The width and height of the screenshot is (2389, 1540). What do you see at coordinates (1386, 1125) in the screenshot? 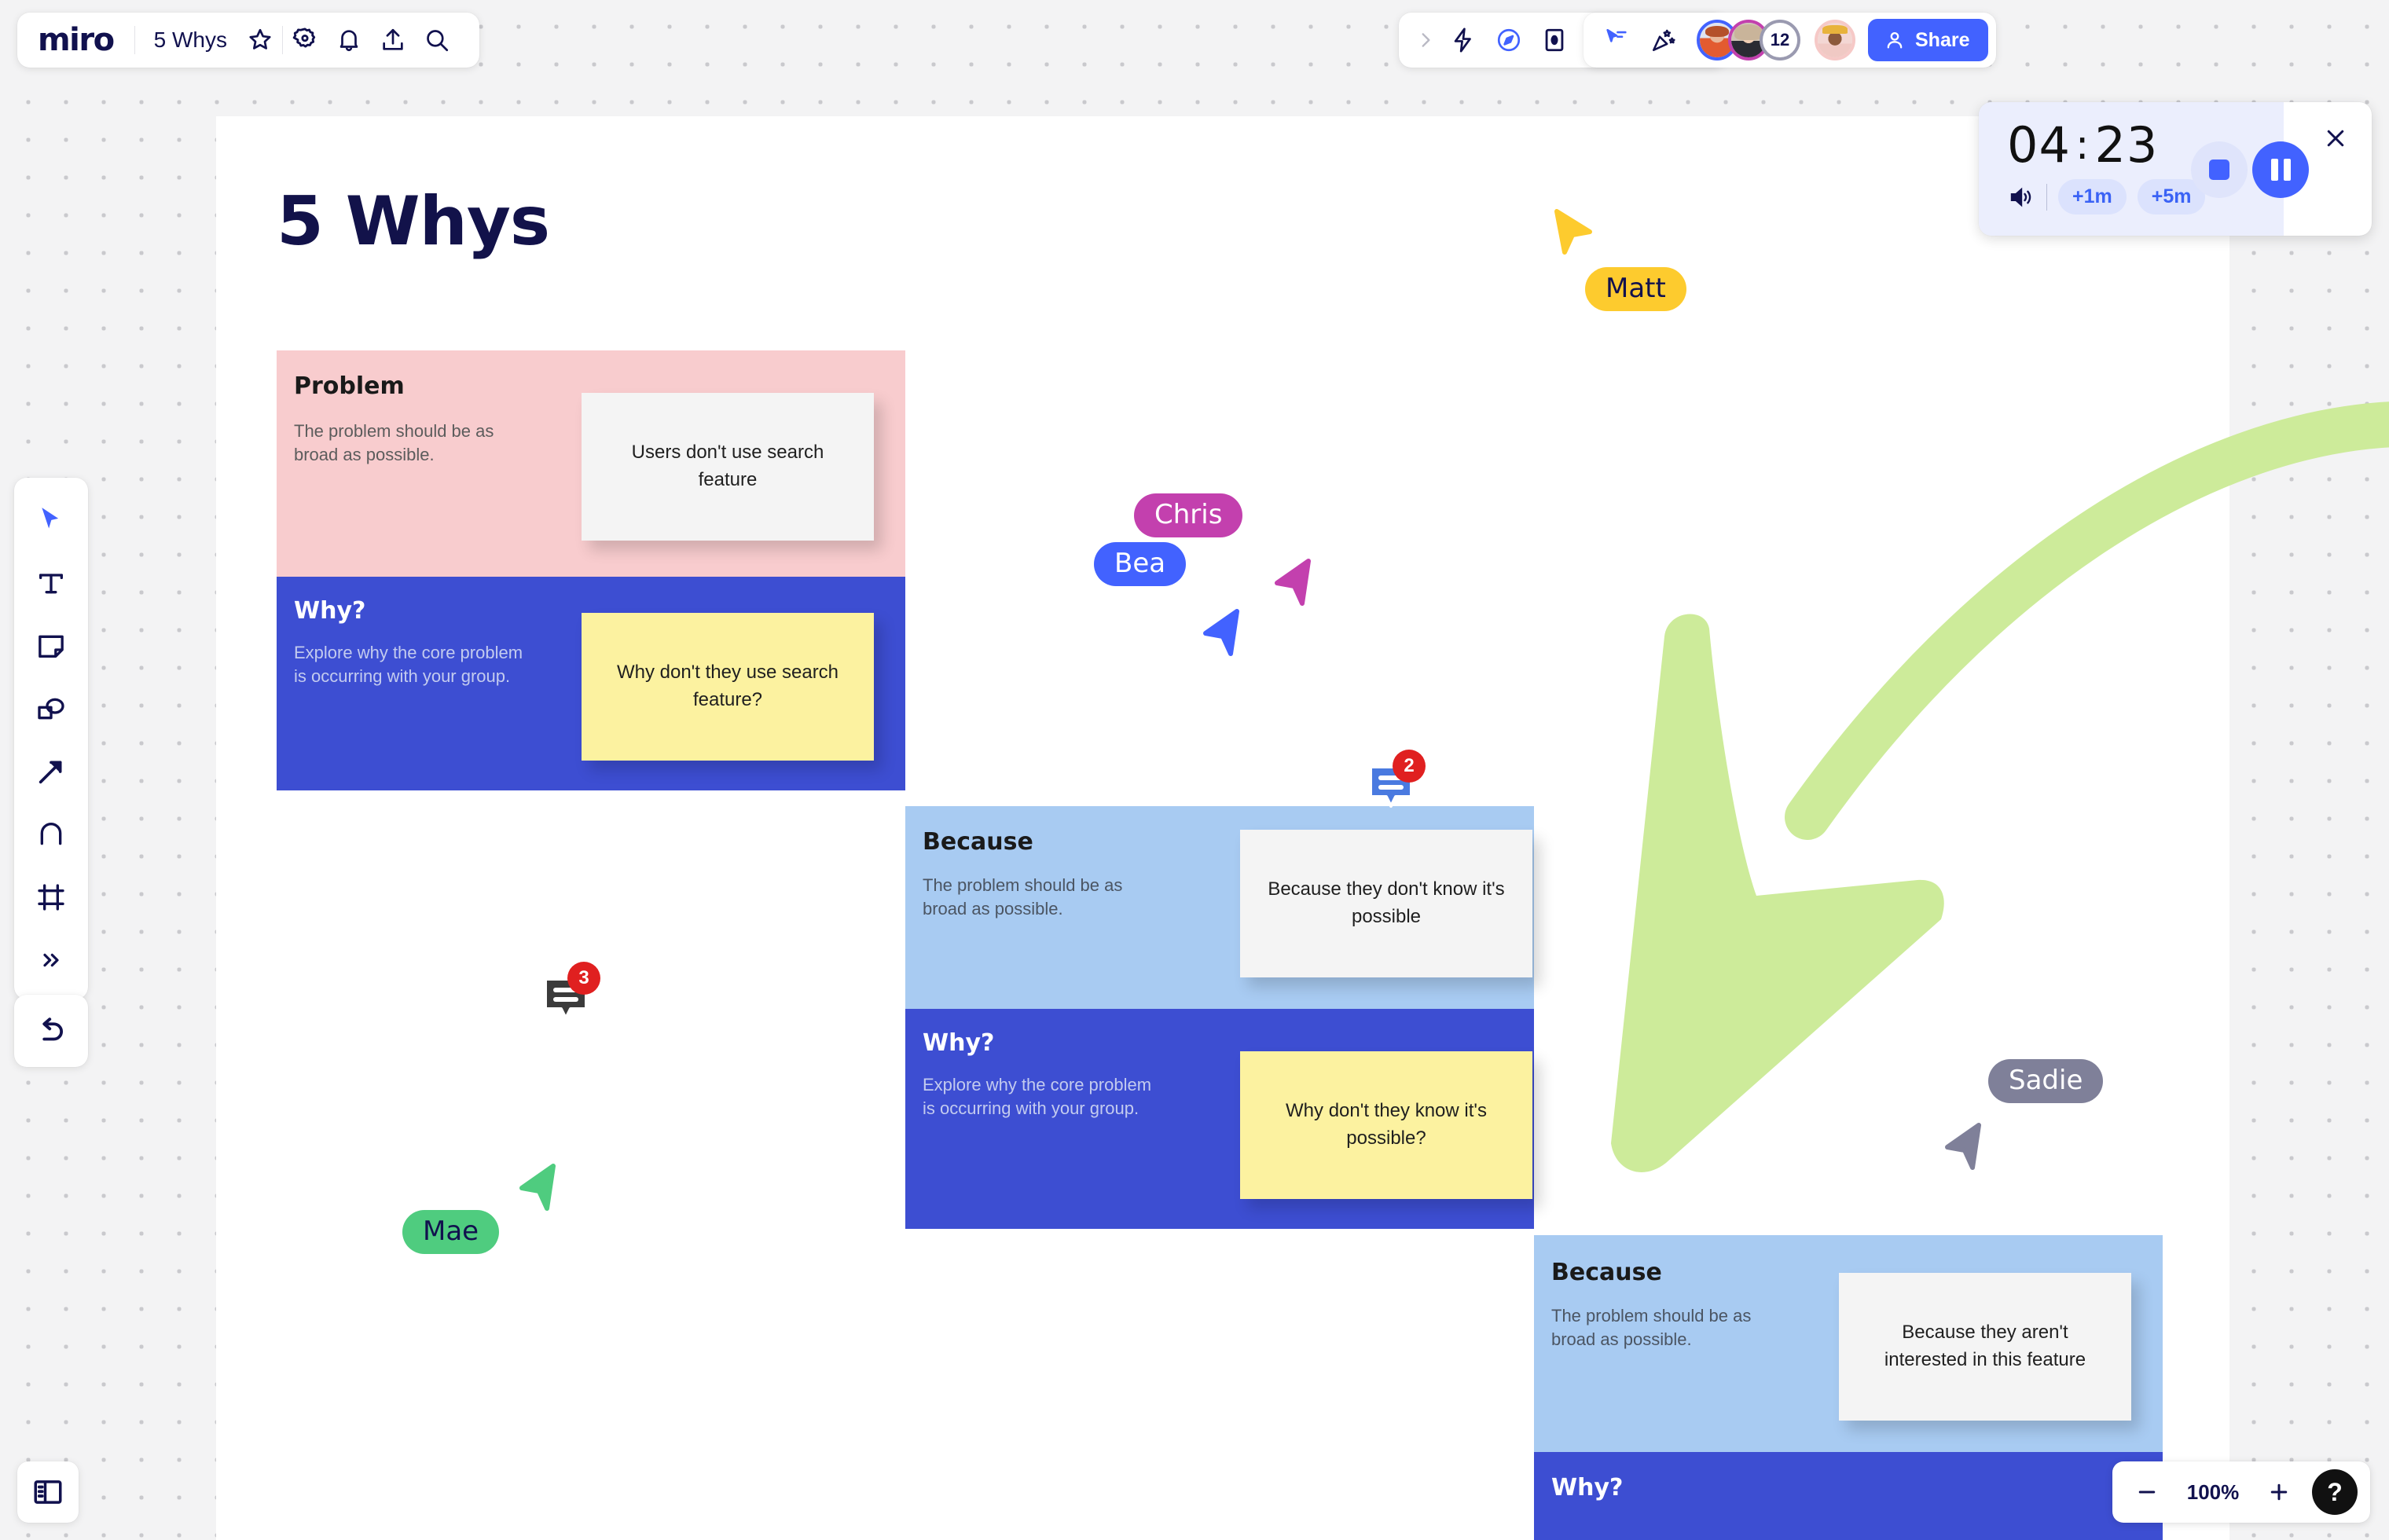
I see `sticky-note-why-2: Why don't they know it's possible?` at bounding box center [1386, 1125].